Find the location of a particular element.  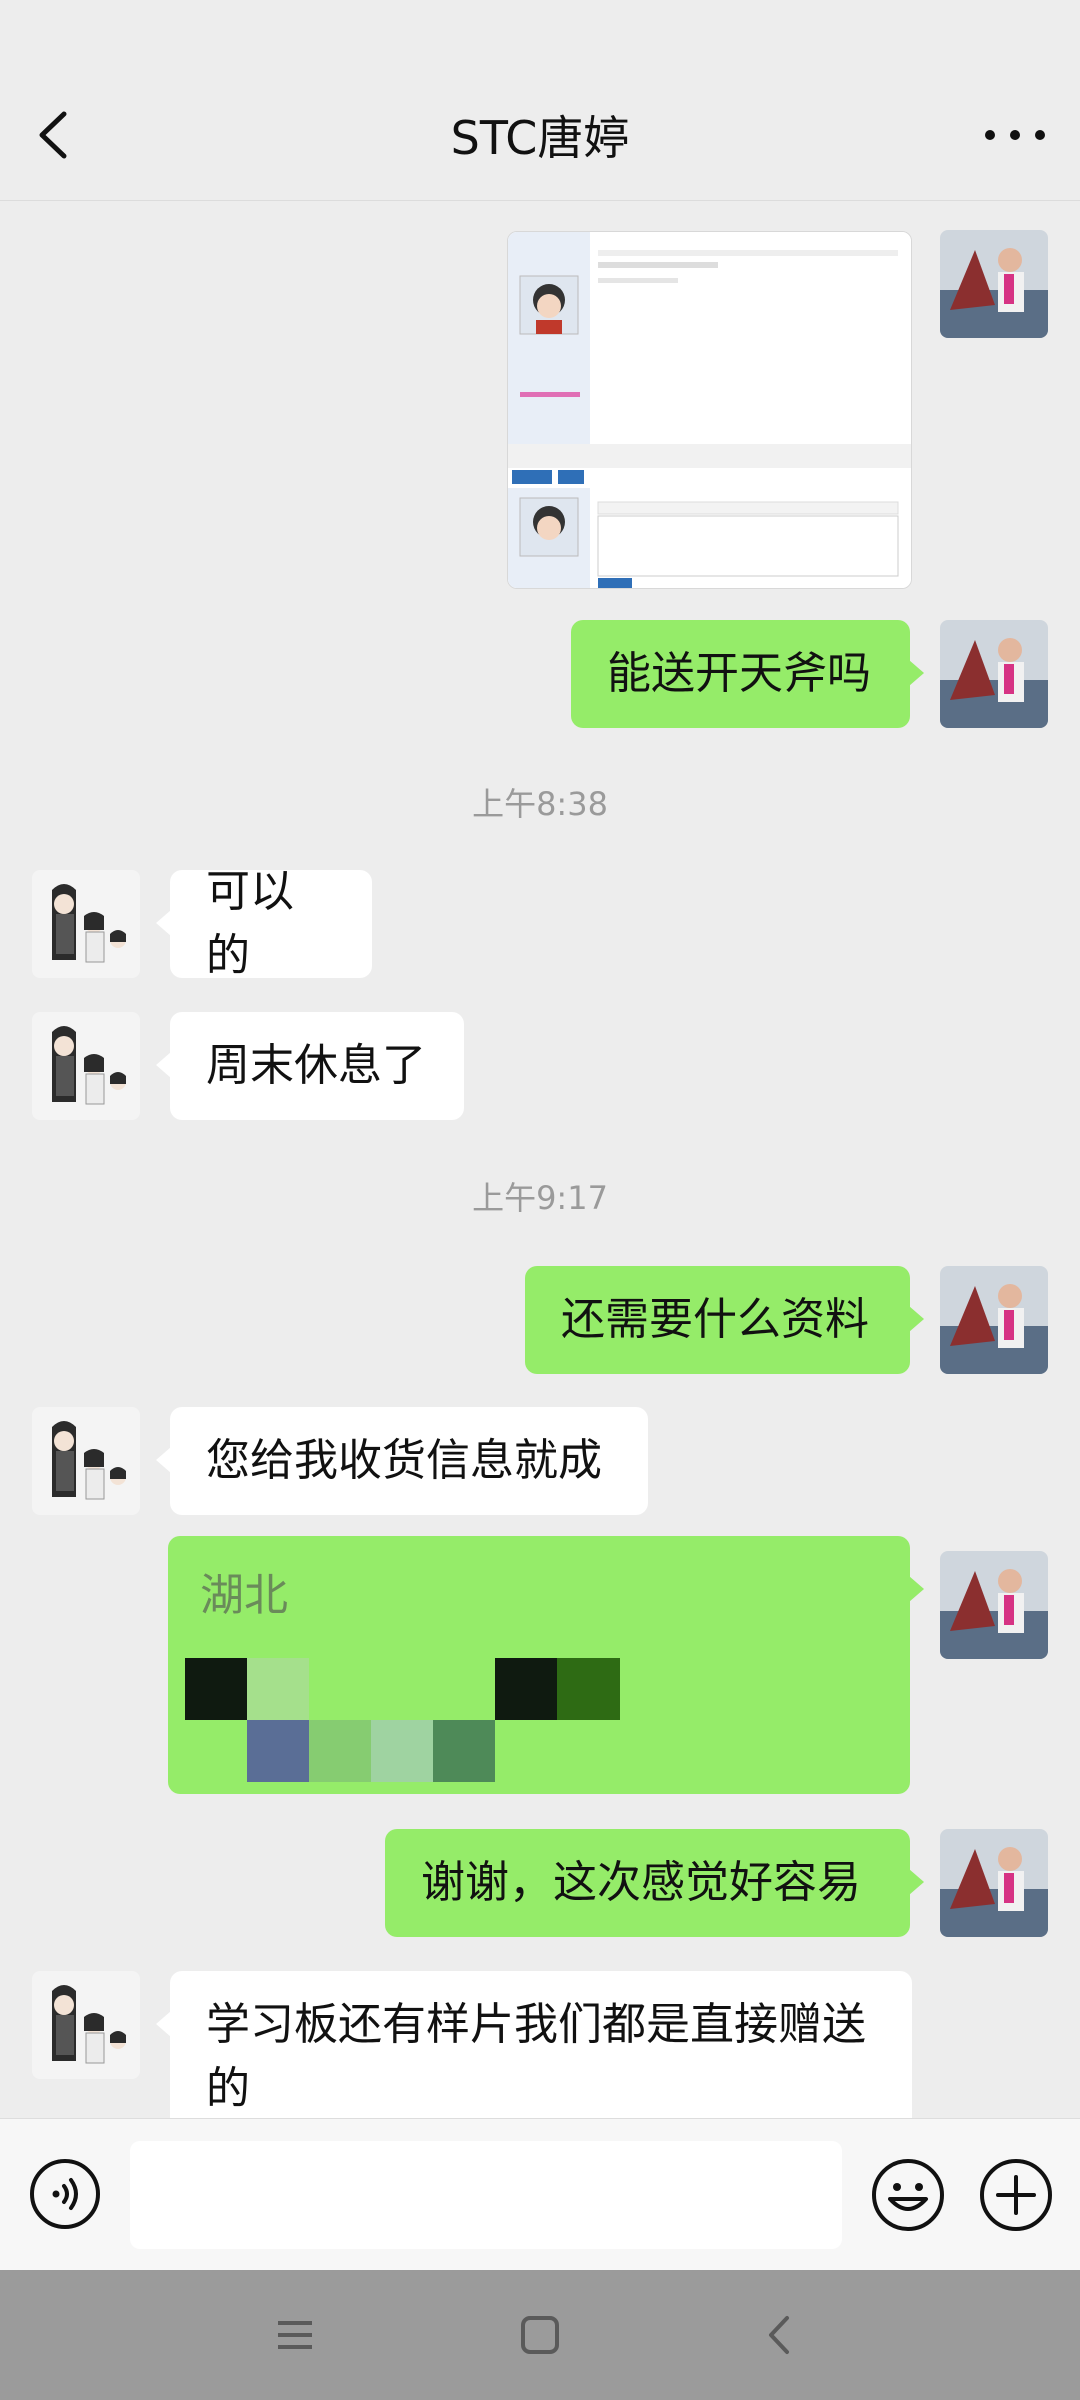

back-icon is located at coordinates (780, 2335).